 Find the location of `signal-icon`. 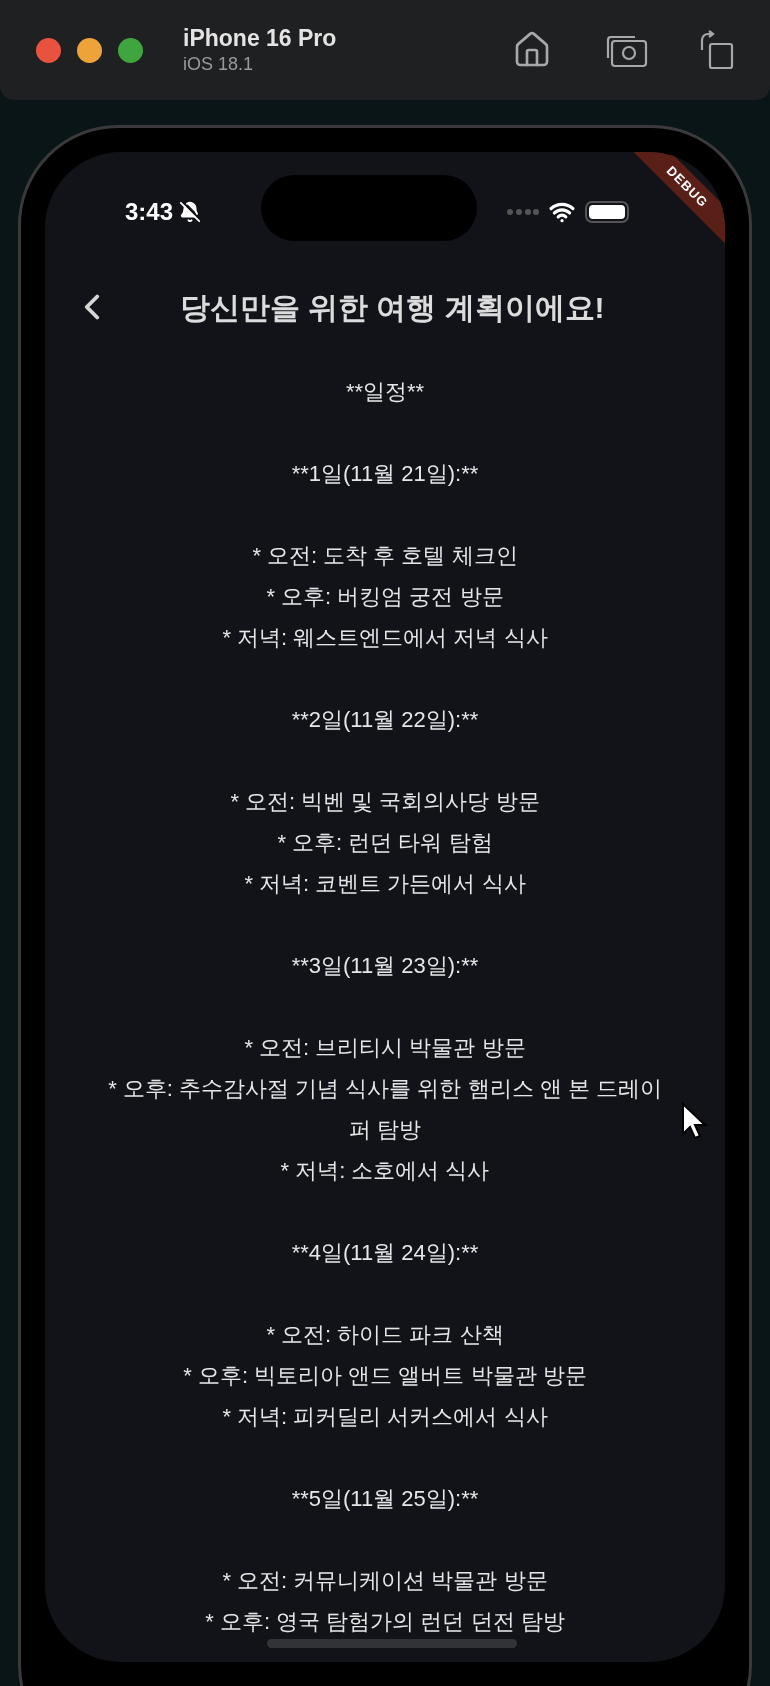

signal-icon is located at coordinates (523, 212).